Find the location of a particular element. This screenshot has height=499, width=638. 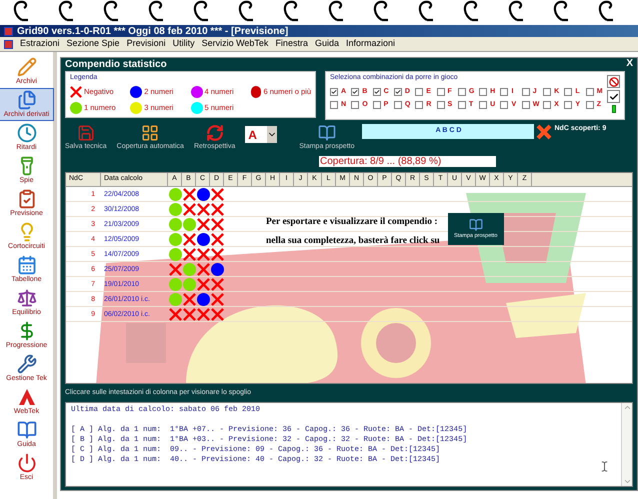

clock-icon is located at coordinates (26, 133).